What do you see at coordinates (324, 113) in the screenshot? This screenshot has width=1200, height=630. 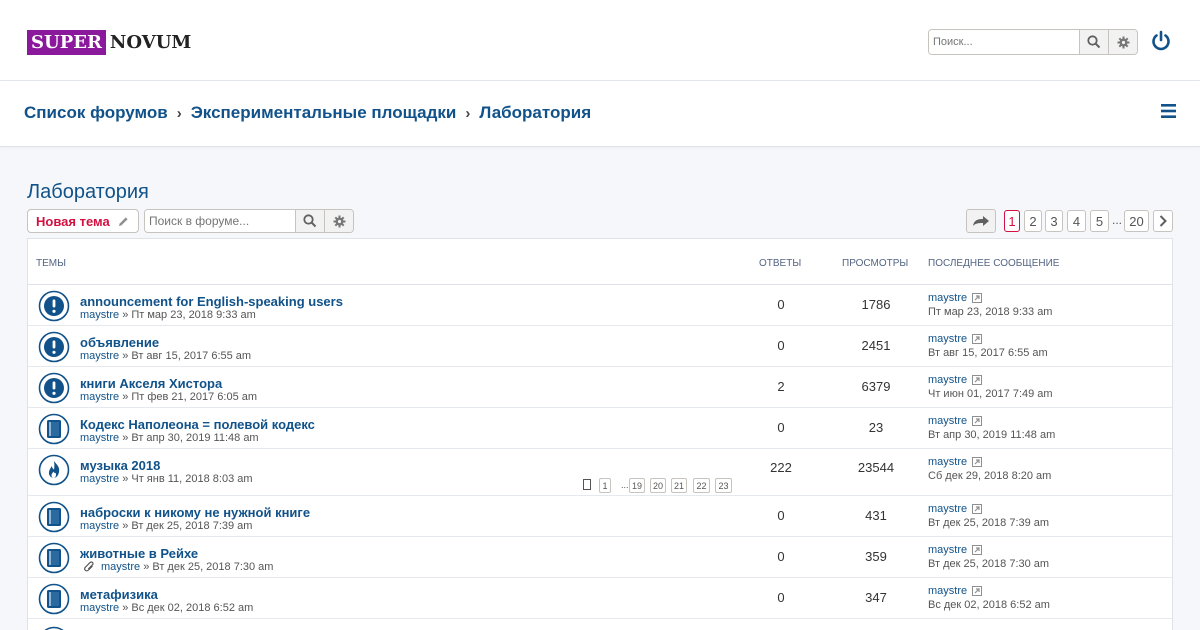 I see `breadcrumb-experimental: Экспериментальные площадки` at bounding box center [324, 113].